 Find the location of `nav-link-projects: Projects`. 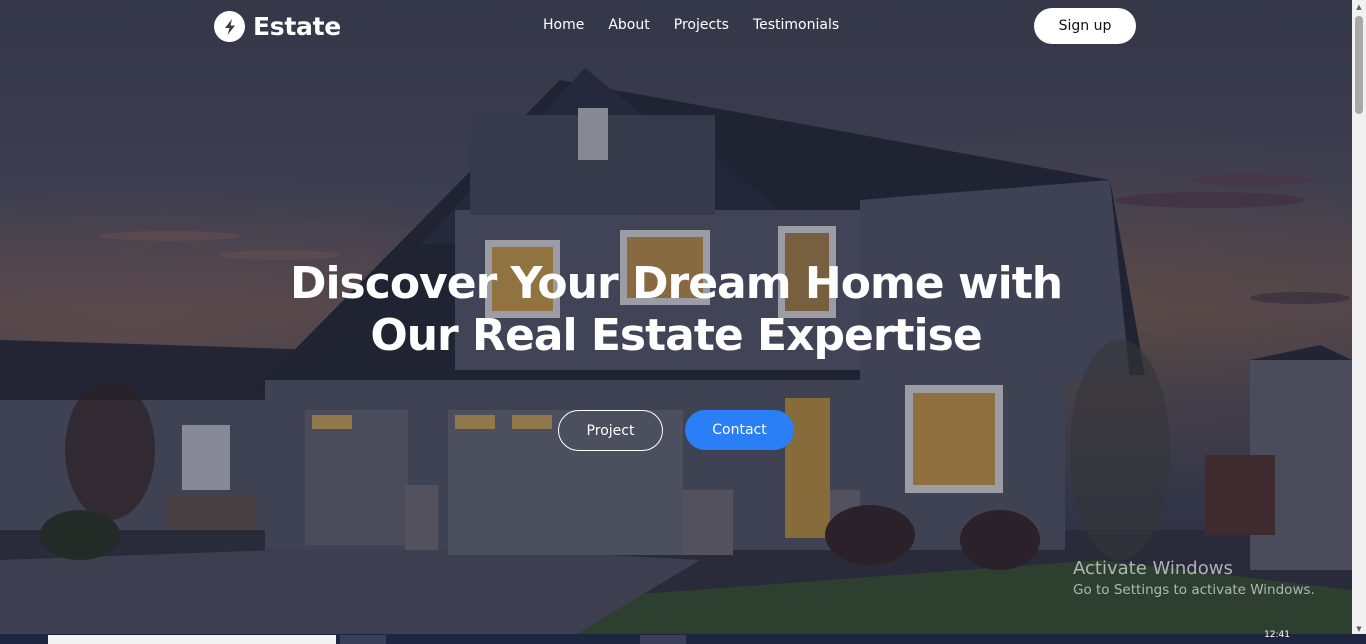

nav-link-projects: Projects is located at coordinates (701, 25).